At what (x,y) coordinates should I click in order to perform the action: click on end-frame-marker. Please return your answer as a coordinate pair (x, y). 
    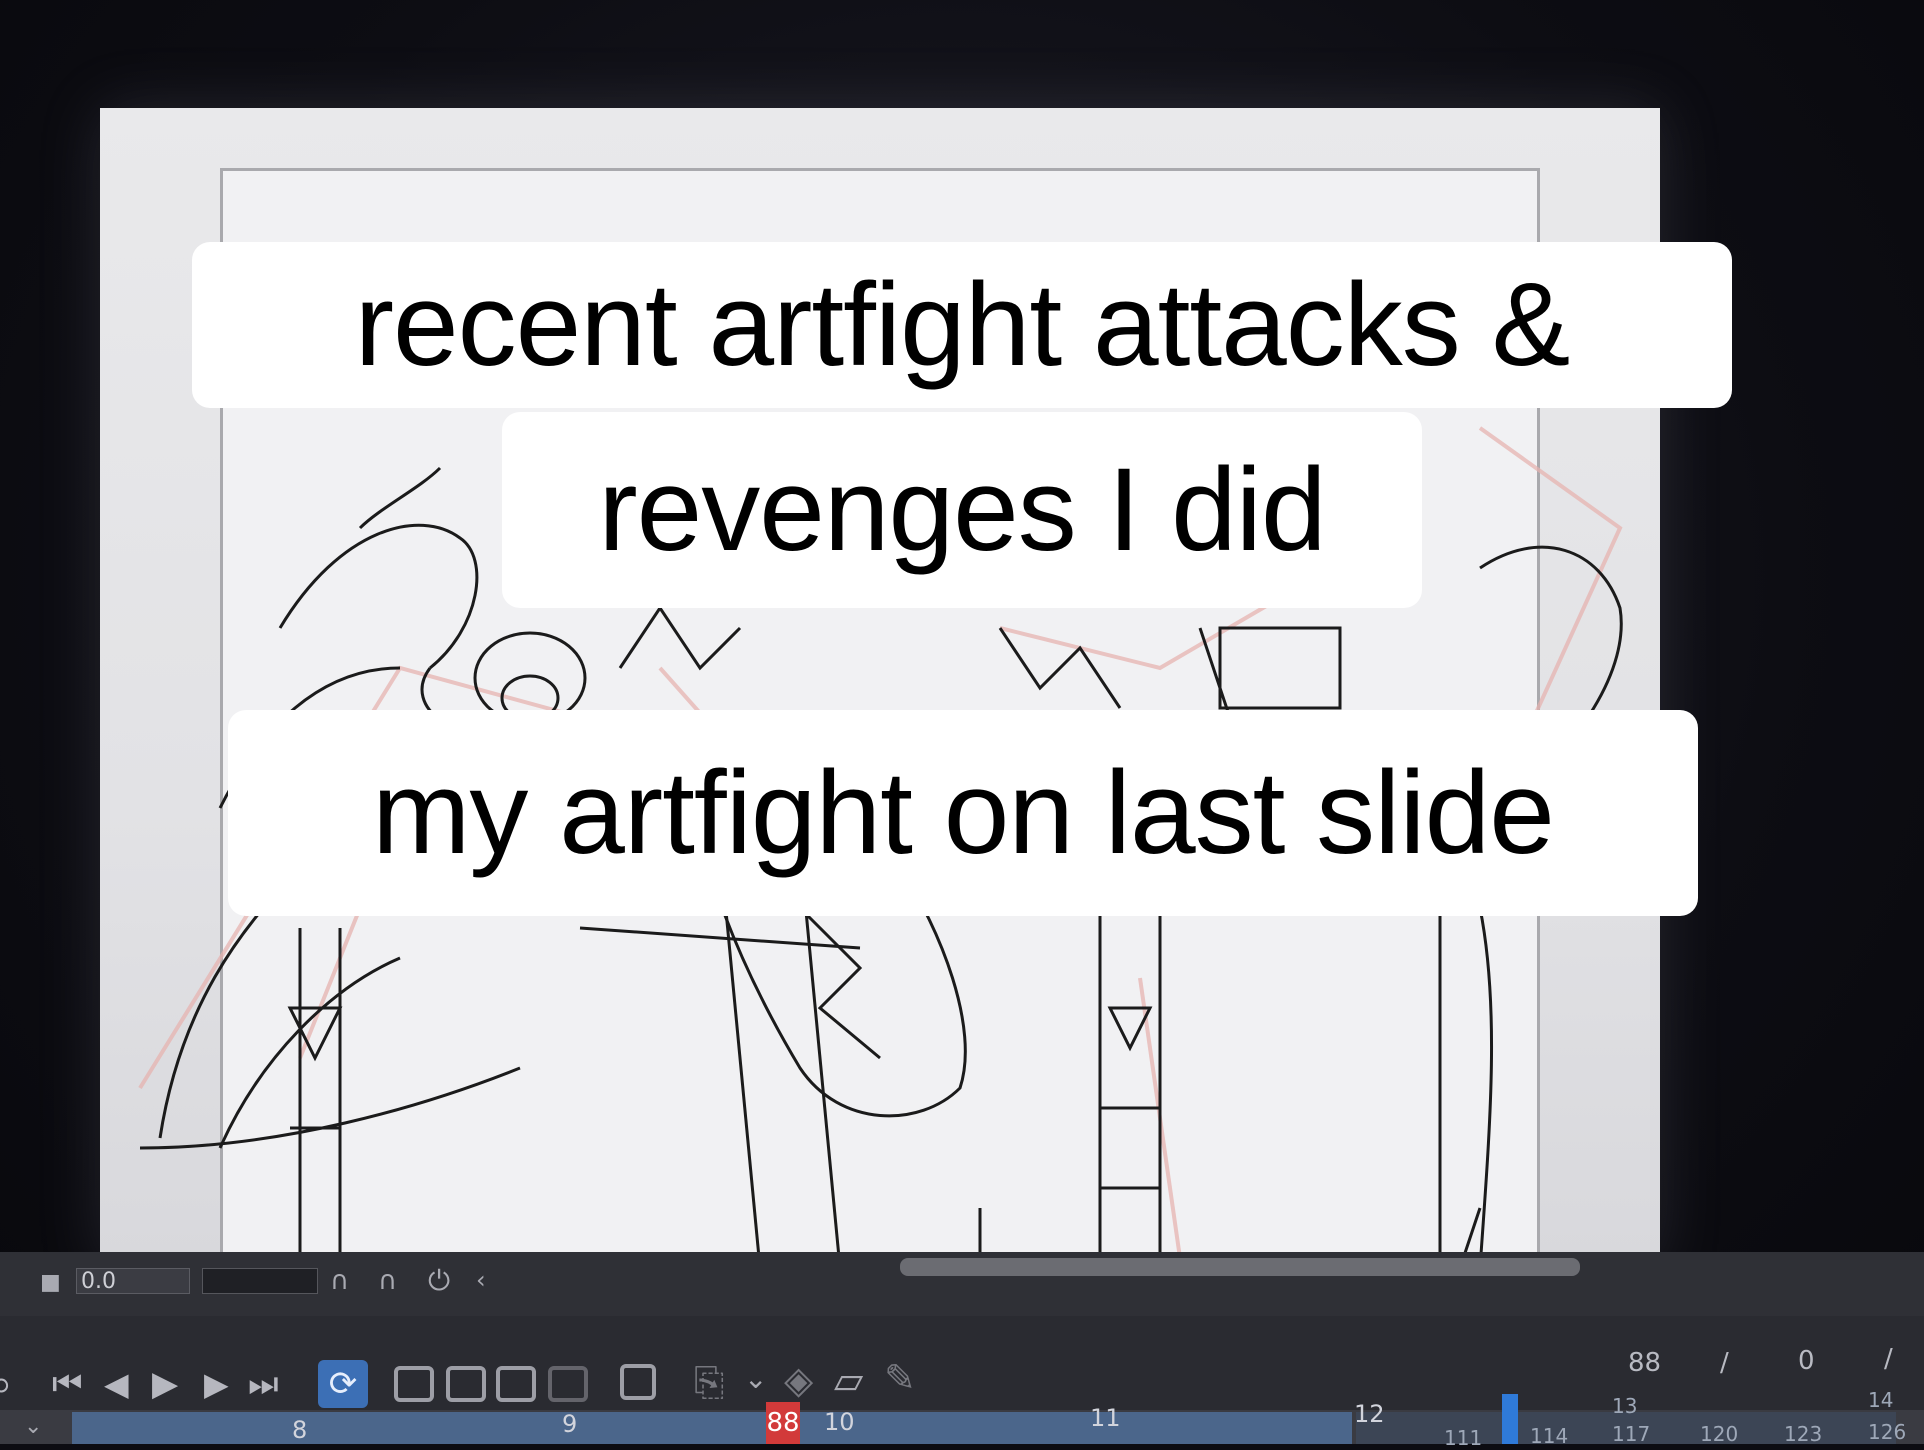
    Looking at the image, I should click on (1510, 1419).